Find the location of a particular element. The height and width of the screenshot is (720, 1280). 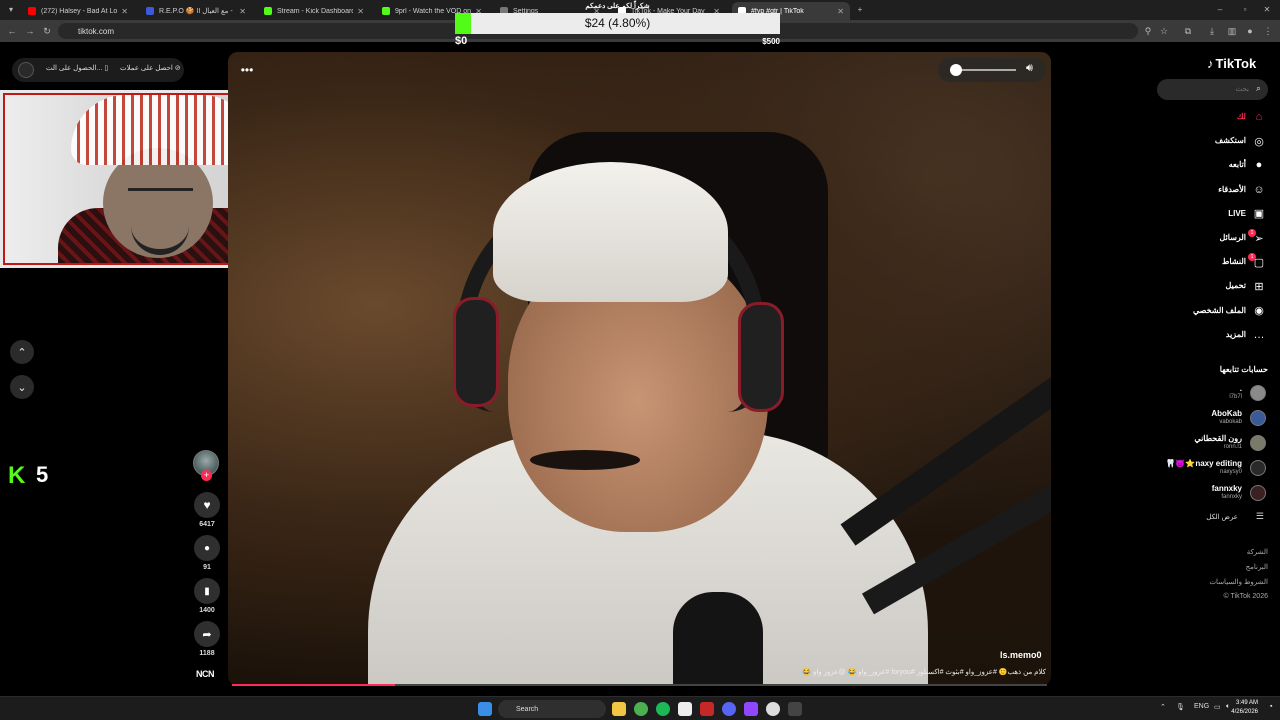

sidebar-nav-label: المزيد is located at coordinates (1235, 334).